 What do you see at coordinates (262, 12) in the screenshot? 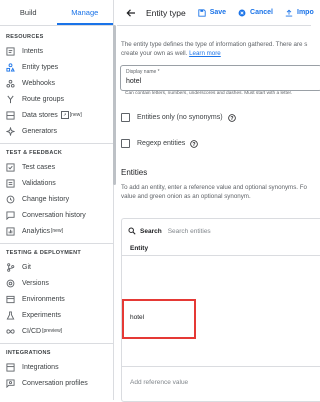
I see `cancel-label: Cancel` at bounding box center [262, 12].